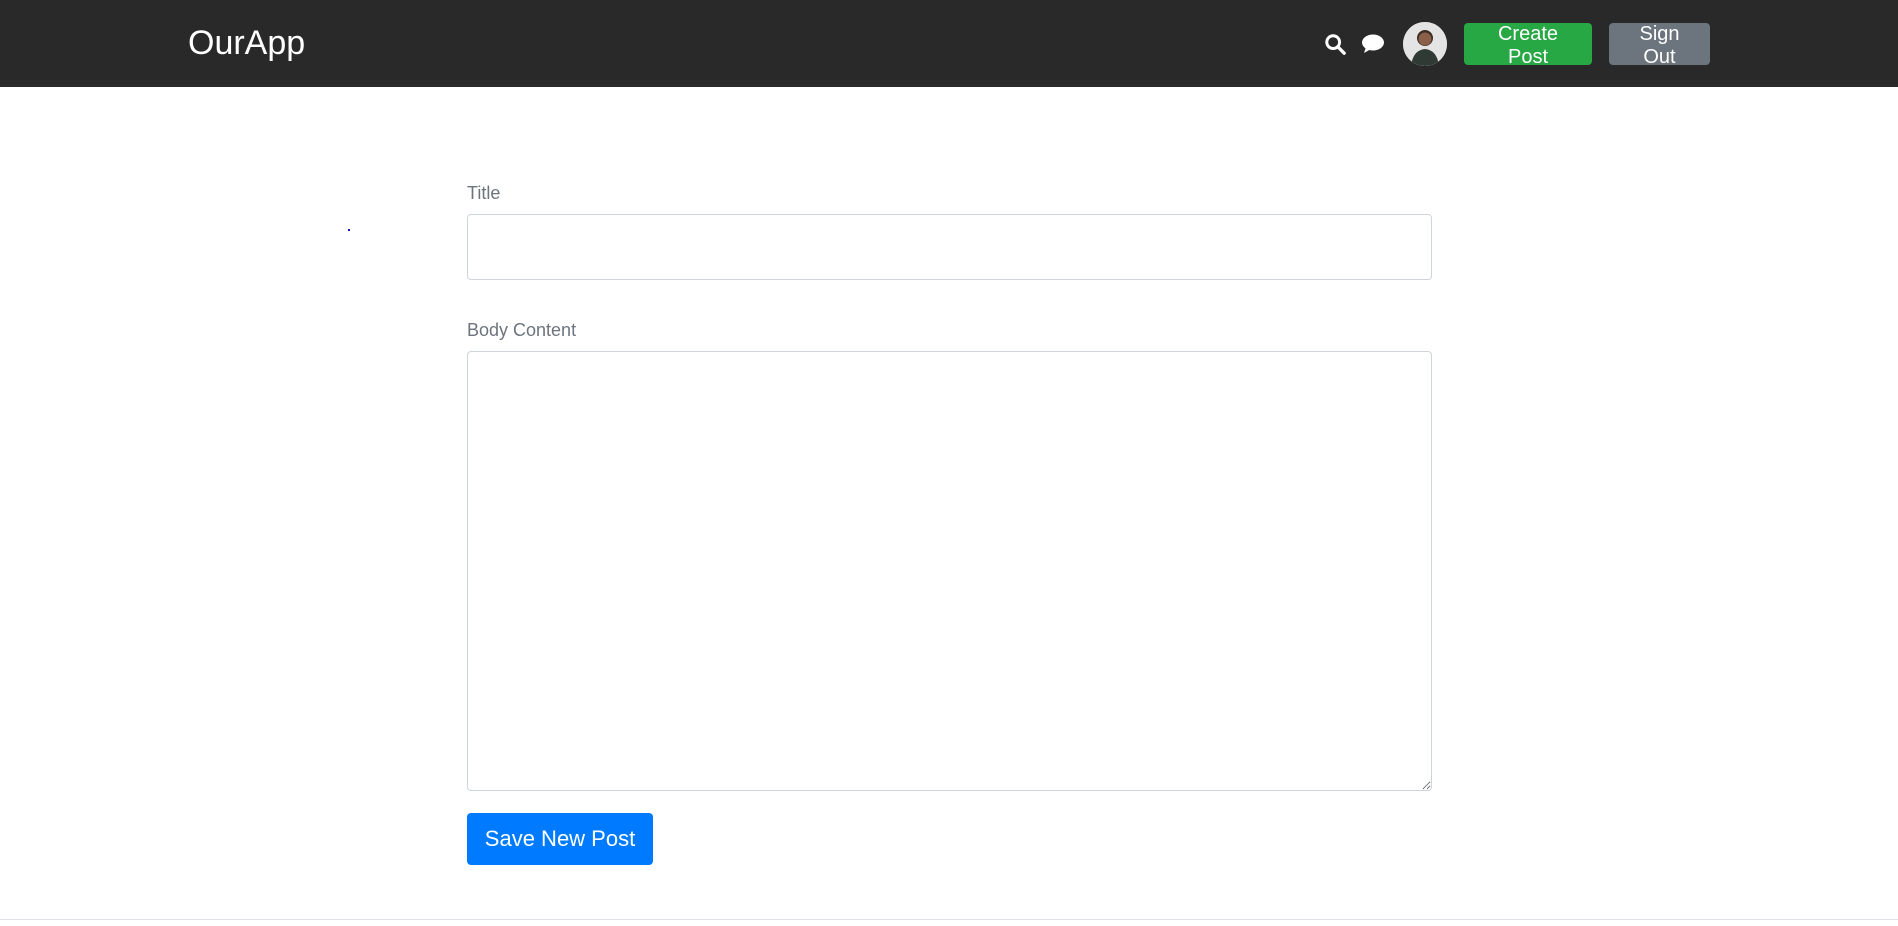 The width and height of the screenshot is (1898, 926). What do you see at coordinates (949, 43) in the screenshot?
I see `top-navbar: OurApp Create Post Sign Out` at bounding box center [949, 43].